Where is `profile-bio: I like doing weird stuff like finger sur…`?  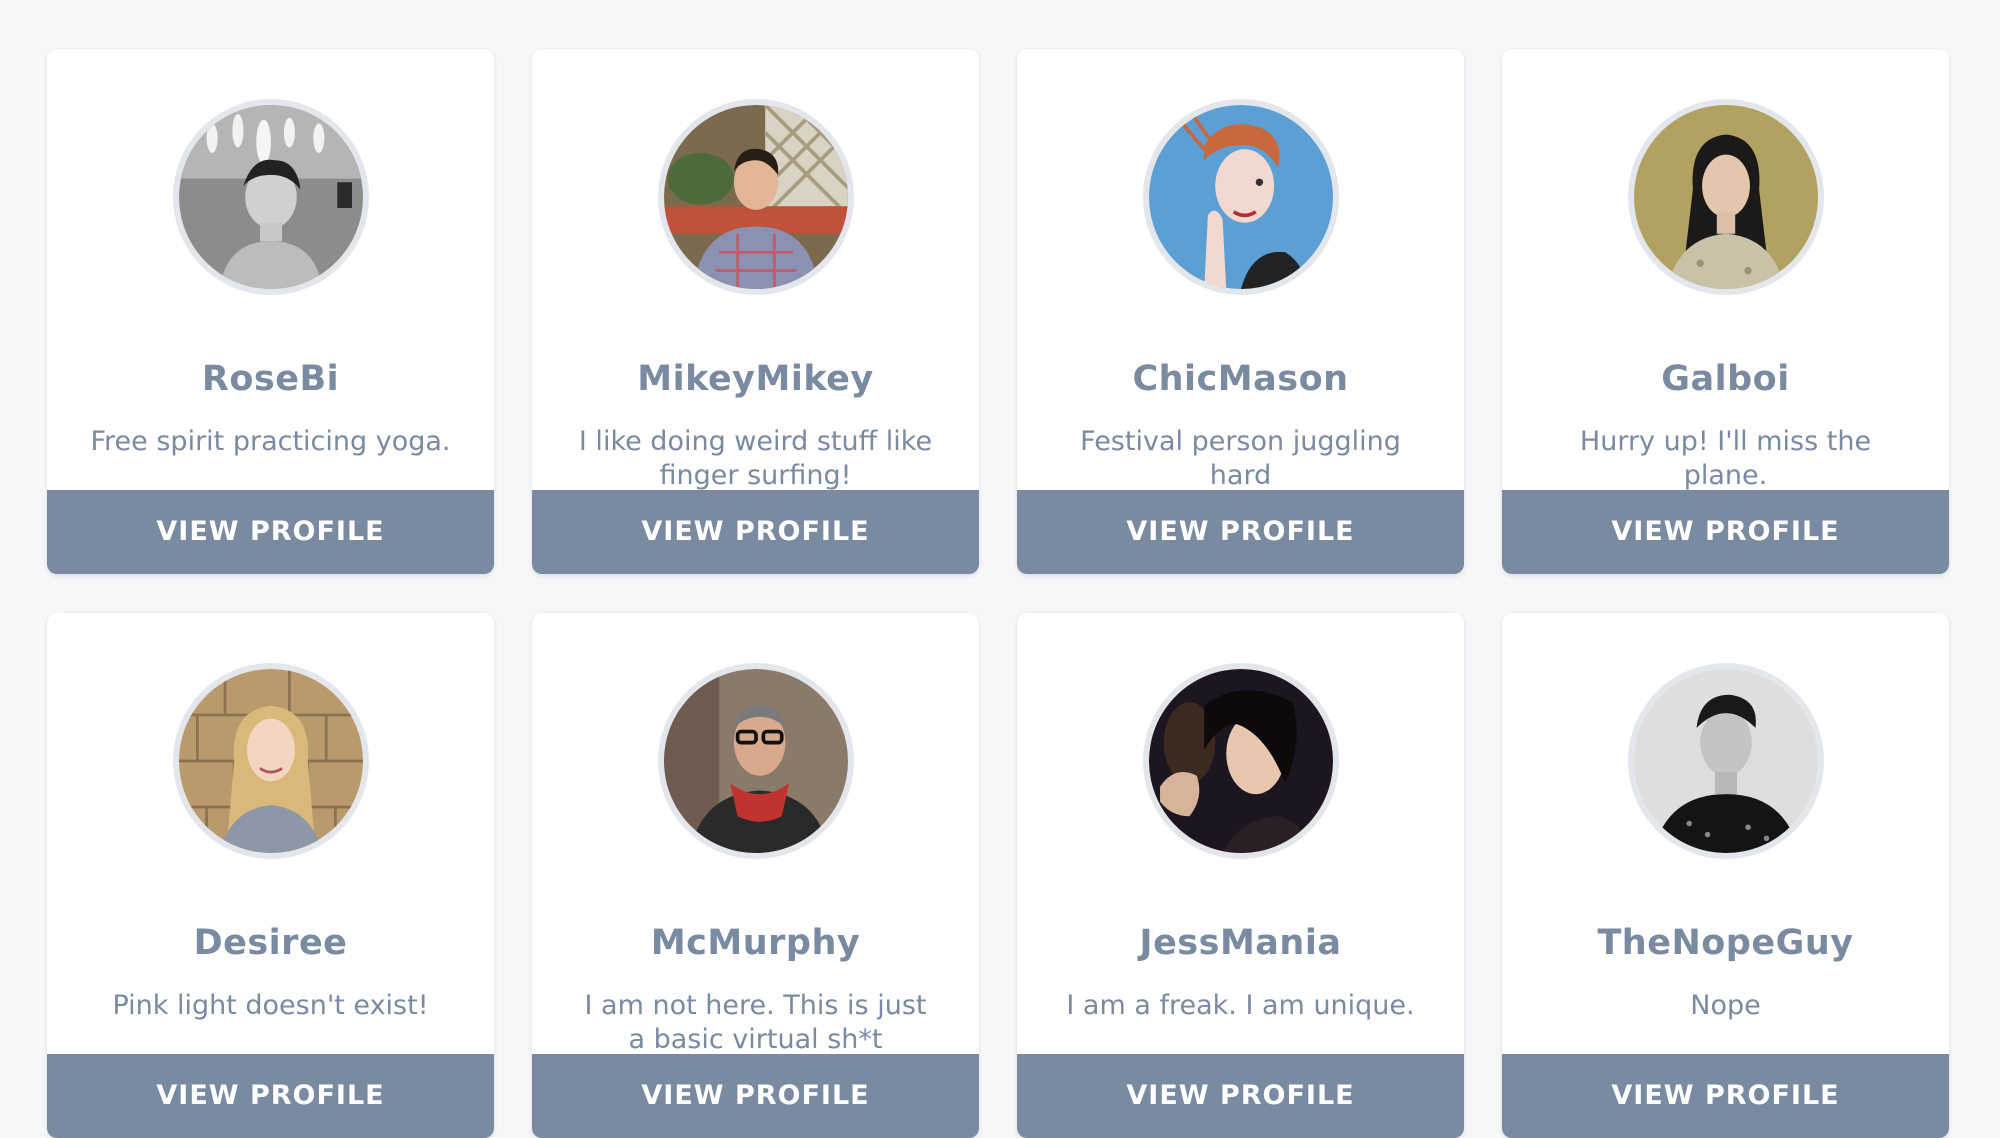 profile-bio: I like doing weird stuff like finger sur… is located at coordinates (755, 458).